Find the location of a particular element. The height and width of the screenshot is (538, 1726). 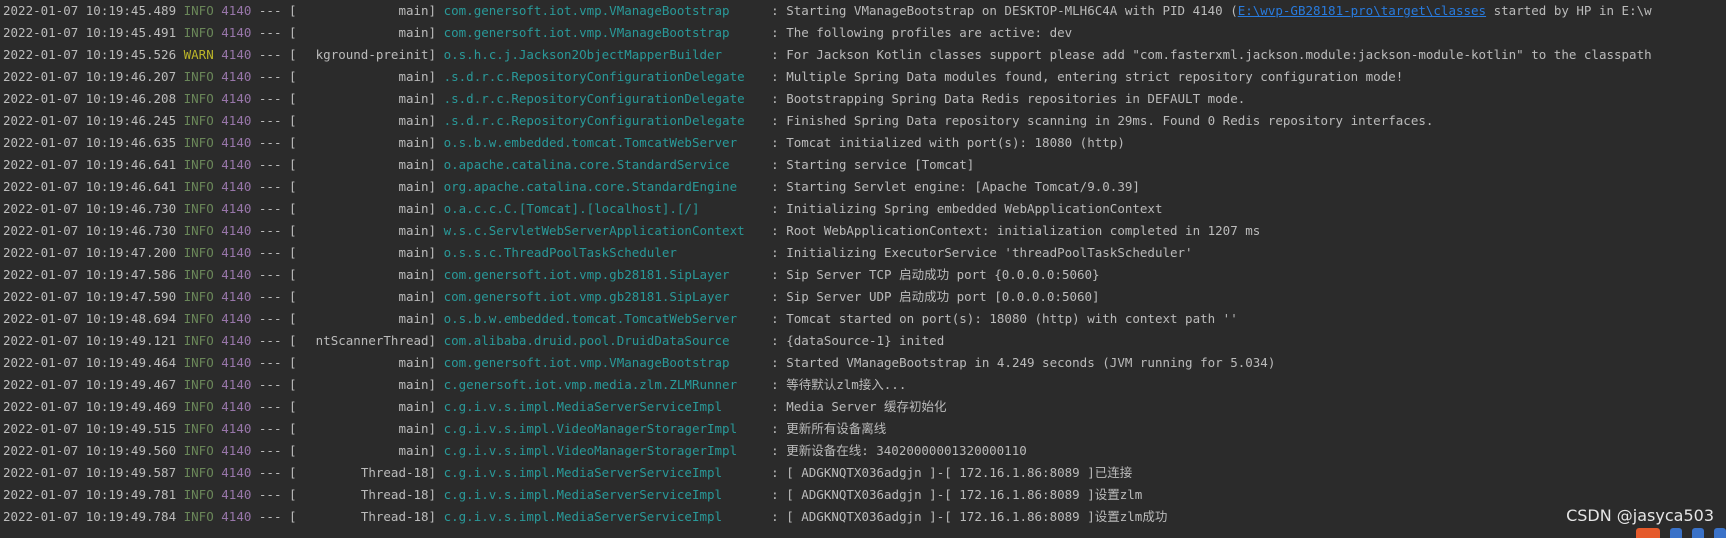

log-logger: com.genersoft.iot.vmp.gb28181.SipLayer is located at coordinates (586, 296).